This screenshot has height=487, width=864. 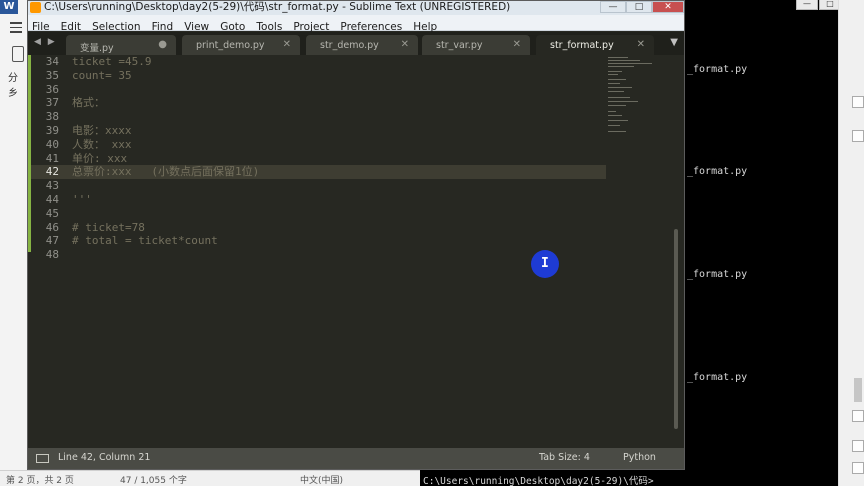 I want to click on close-button: ✕, so click(x=668, y=7).